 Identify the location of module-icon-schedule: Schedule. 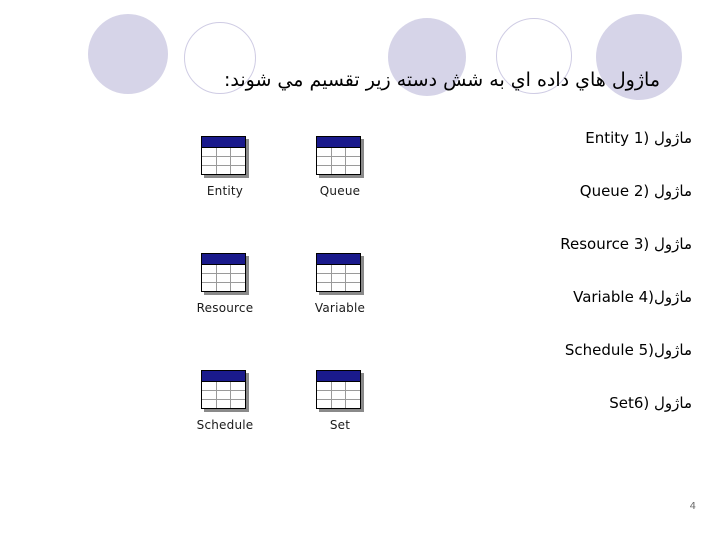
(225, 401).